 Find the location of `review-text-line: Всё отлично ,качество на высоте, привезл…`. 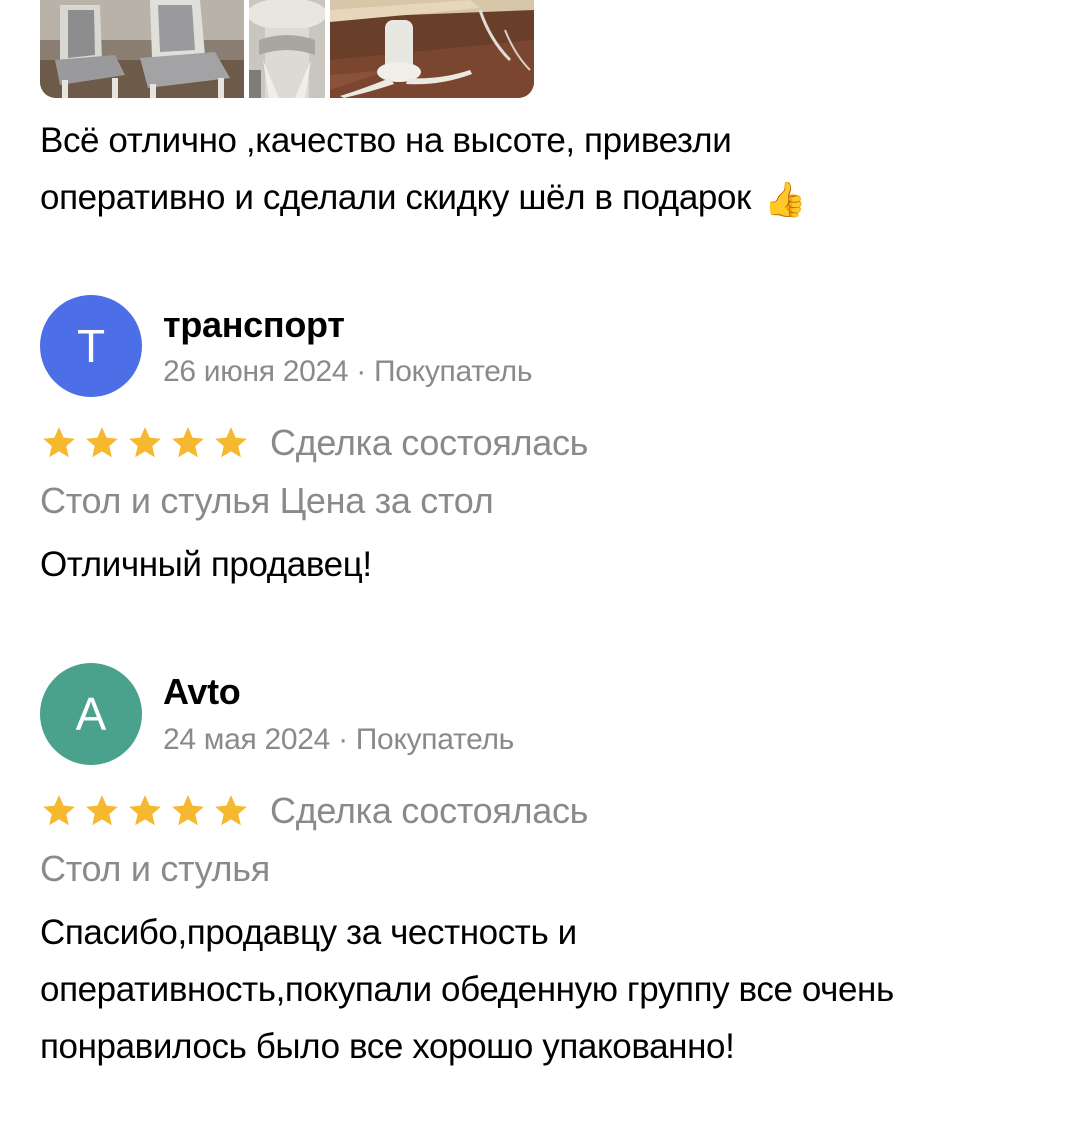

review-text-line: Всё отлично ,качество на высоте, привезл… is located at coordinates (386, 140).